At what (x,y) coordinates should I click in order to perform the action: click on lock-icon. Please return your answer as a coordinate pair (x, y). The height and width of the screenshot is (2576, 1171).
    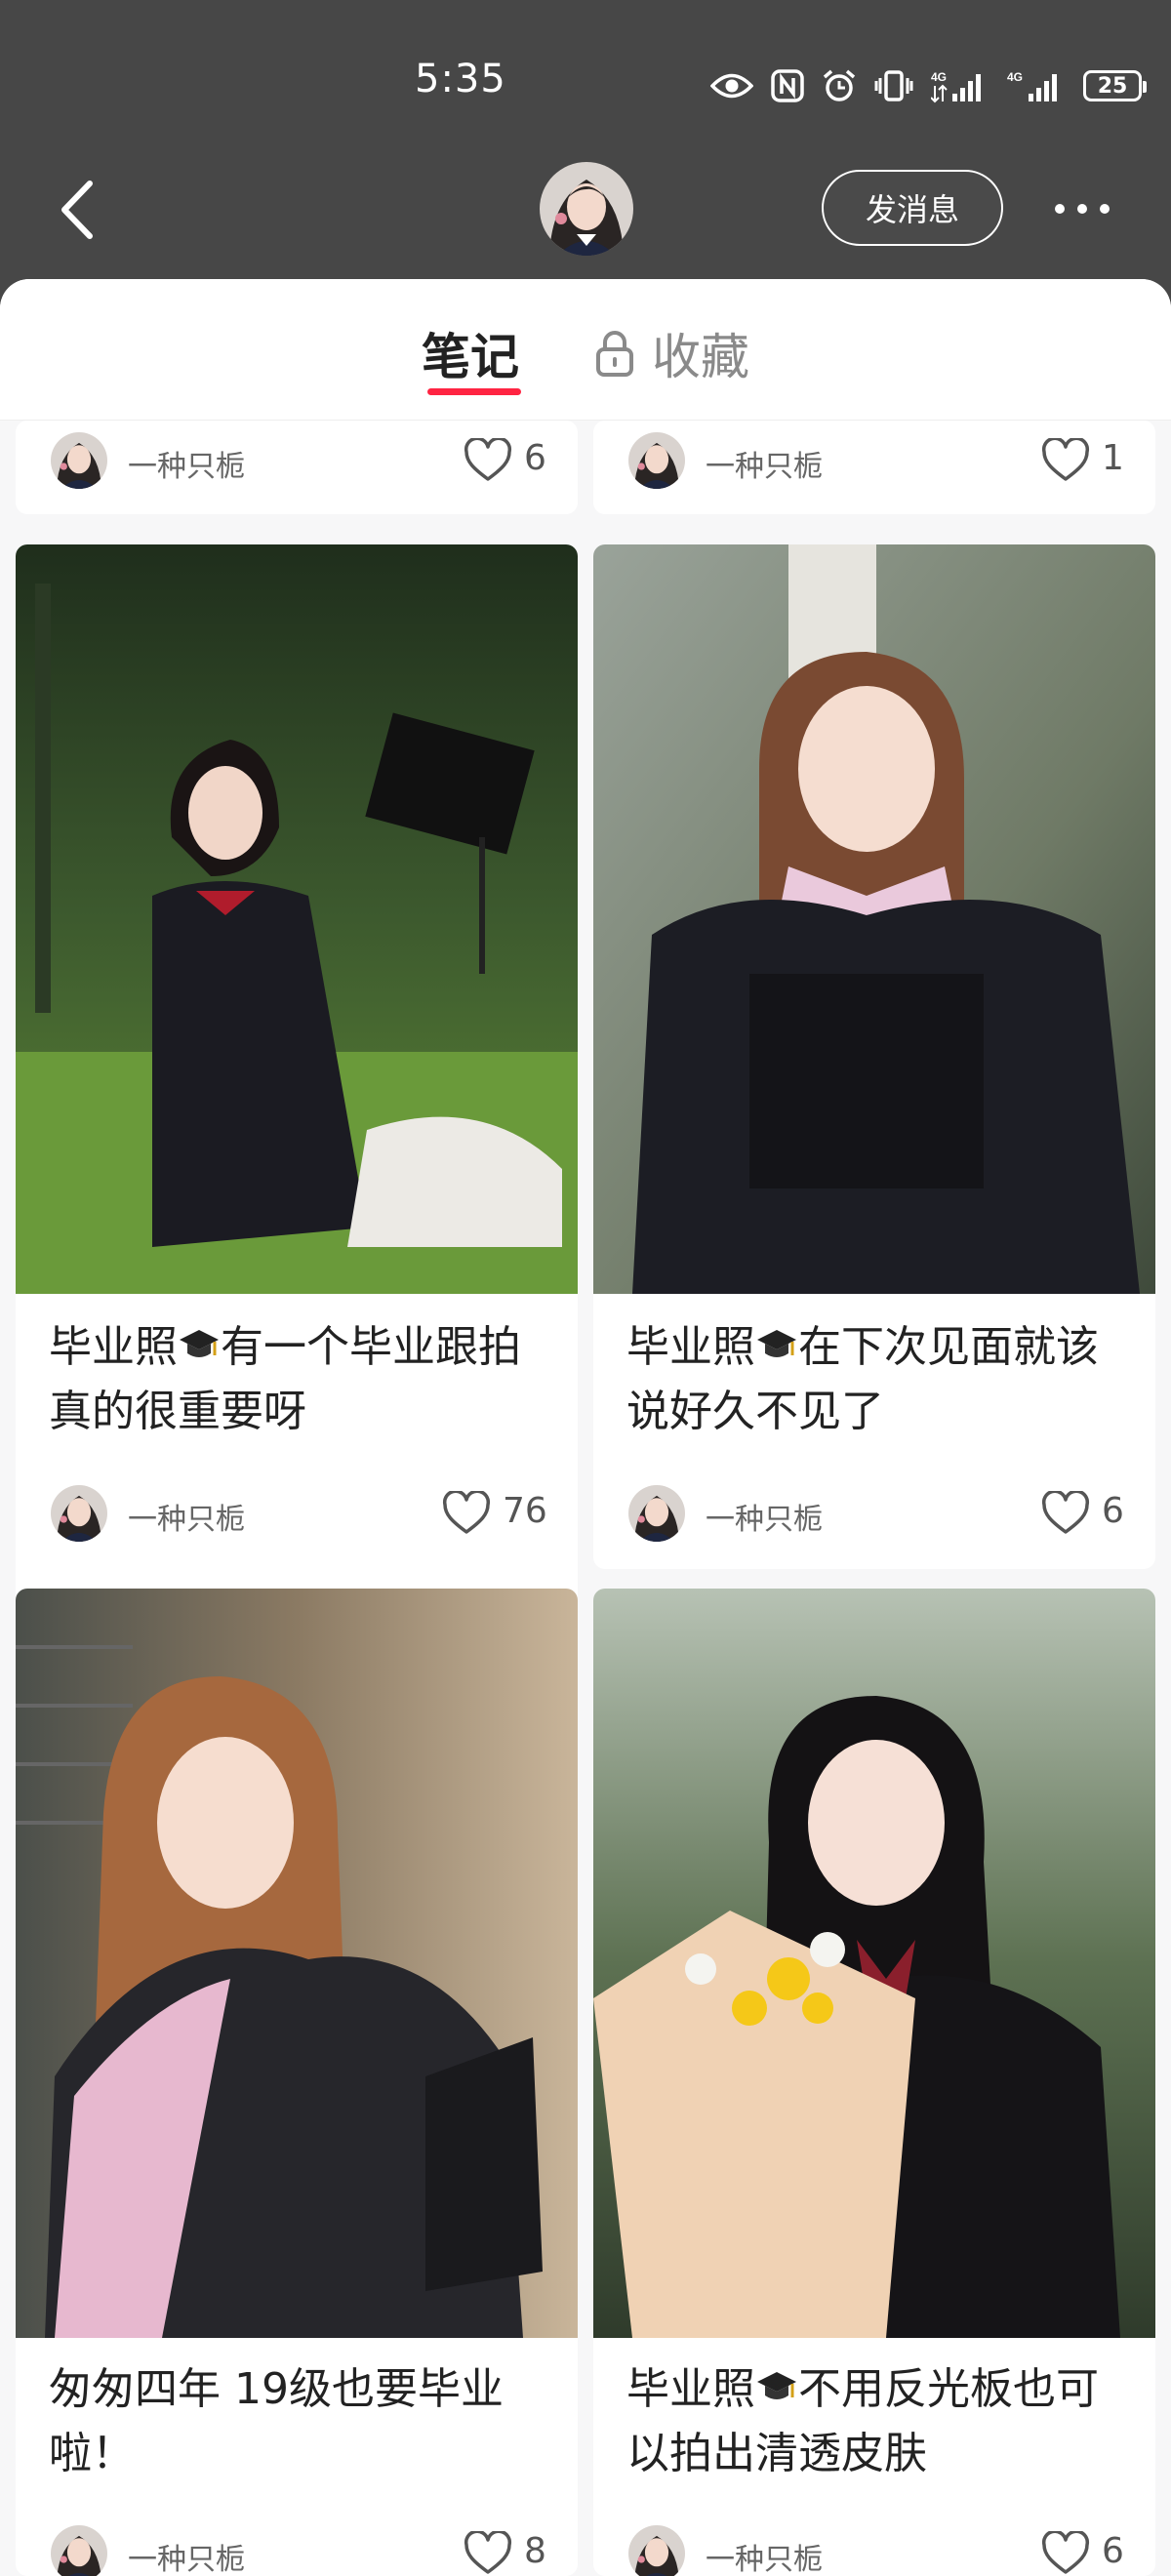
    Looking at the image, I should click on (614, 354).